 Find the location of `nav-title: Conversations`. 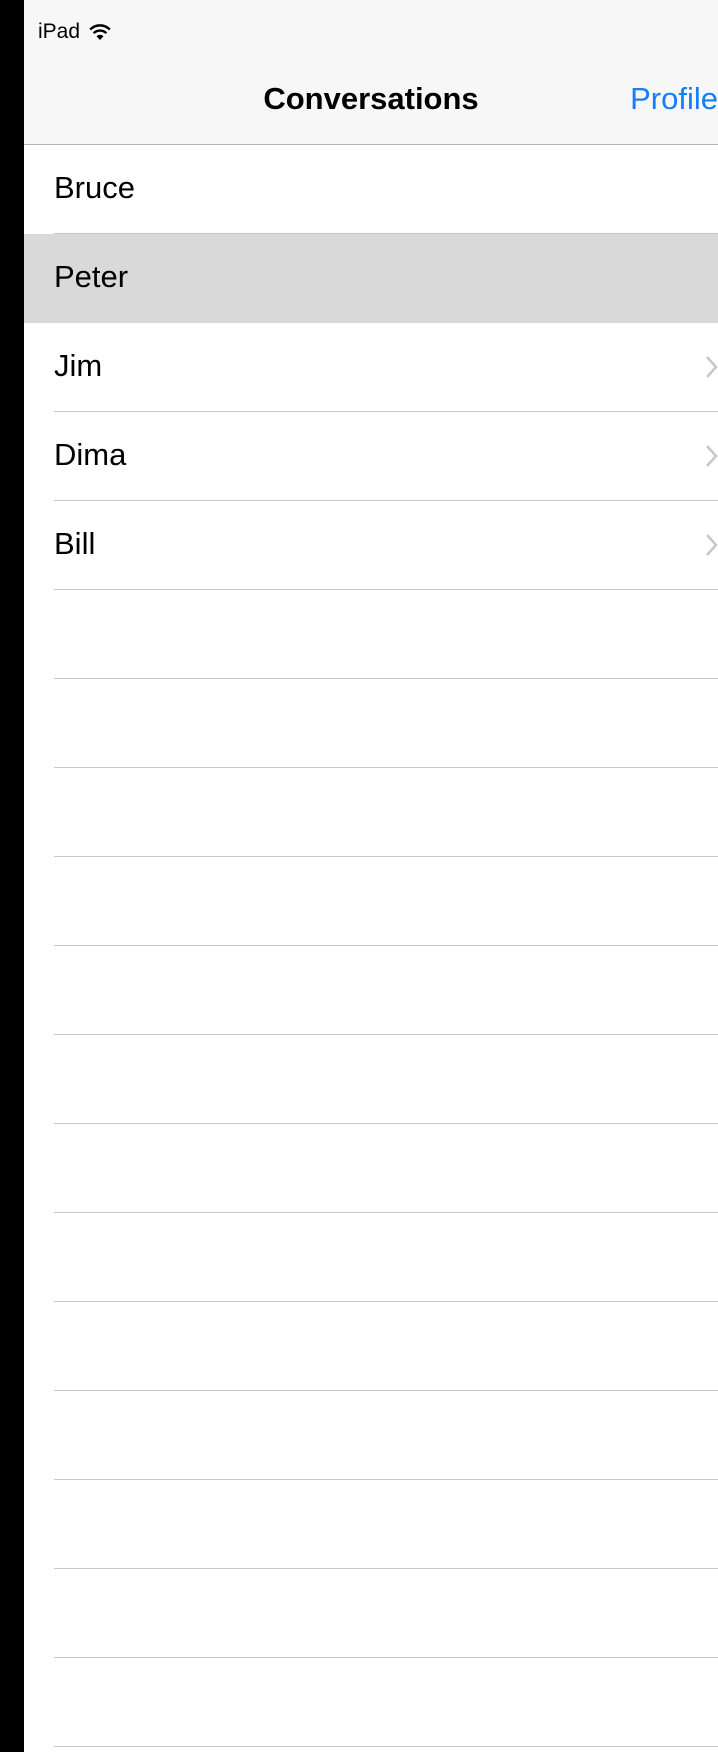

nav-title: Conversations is located at coordinates (371, 98).